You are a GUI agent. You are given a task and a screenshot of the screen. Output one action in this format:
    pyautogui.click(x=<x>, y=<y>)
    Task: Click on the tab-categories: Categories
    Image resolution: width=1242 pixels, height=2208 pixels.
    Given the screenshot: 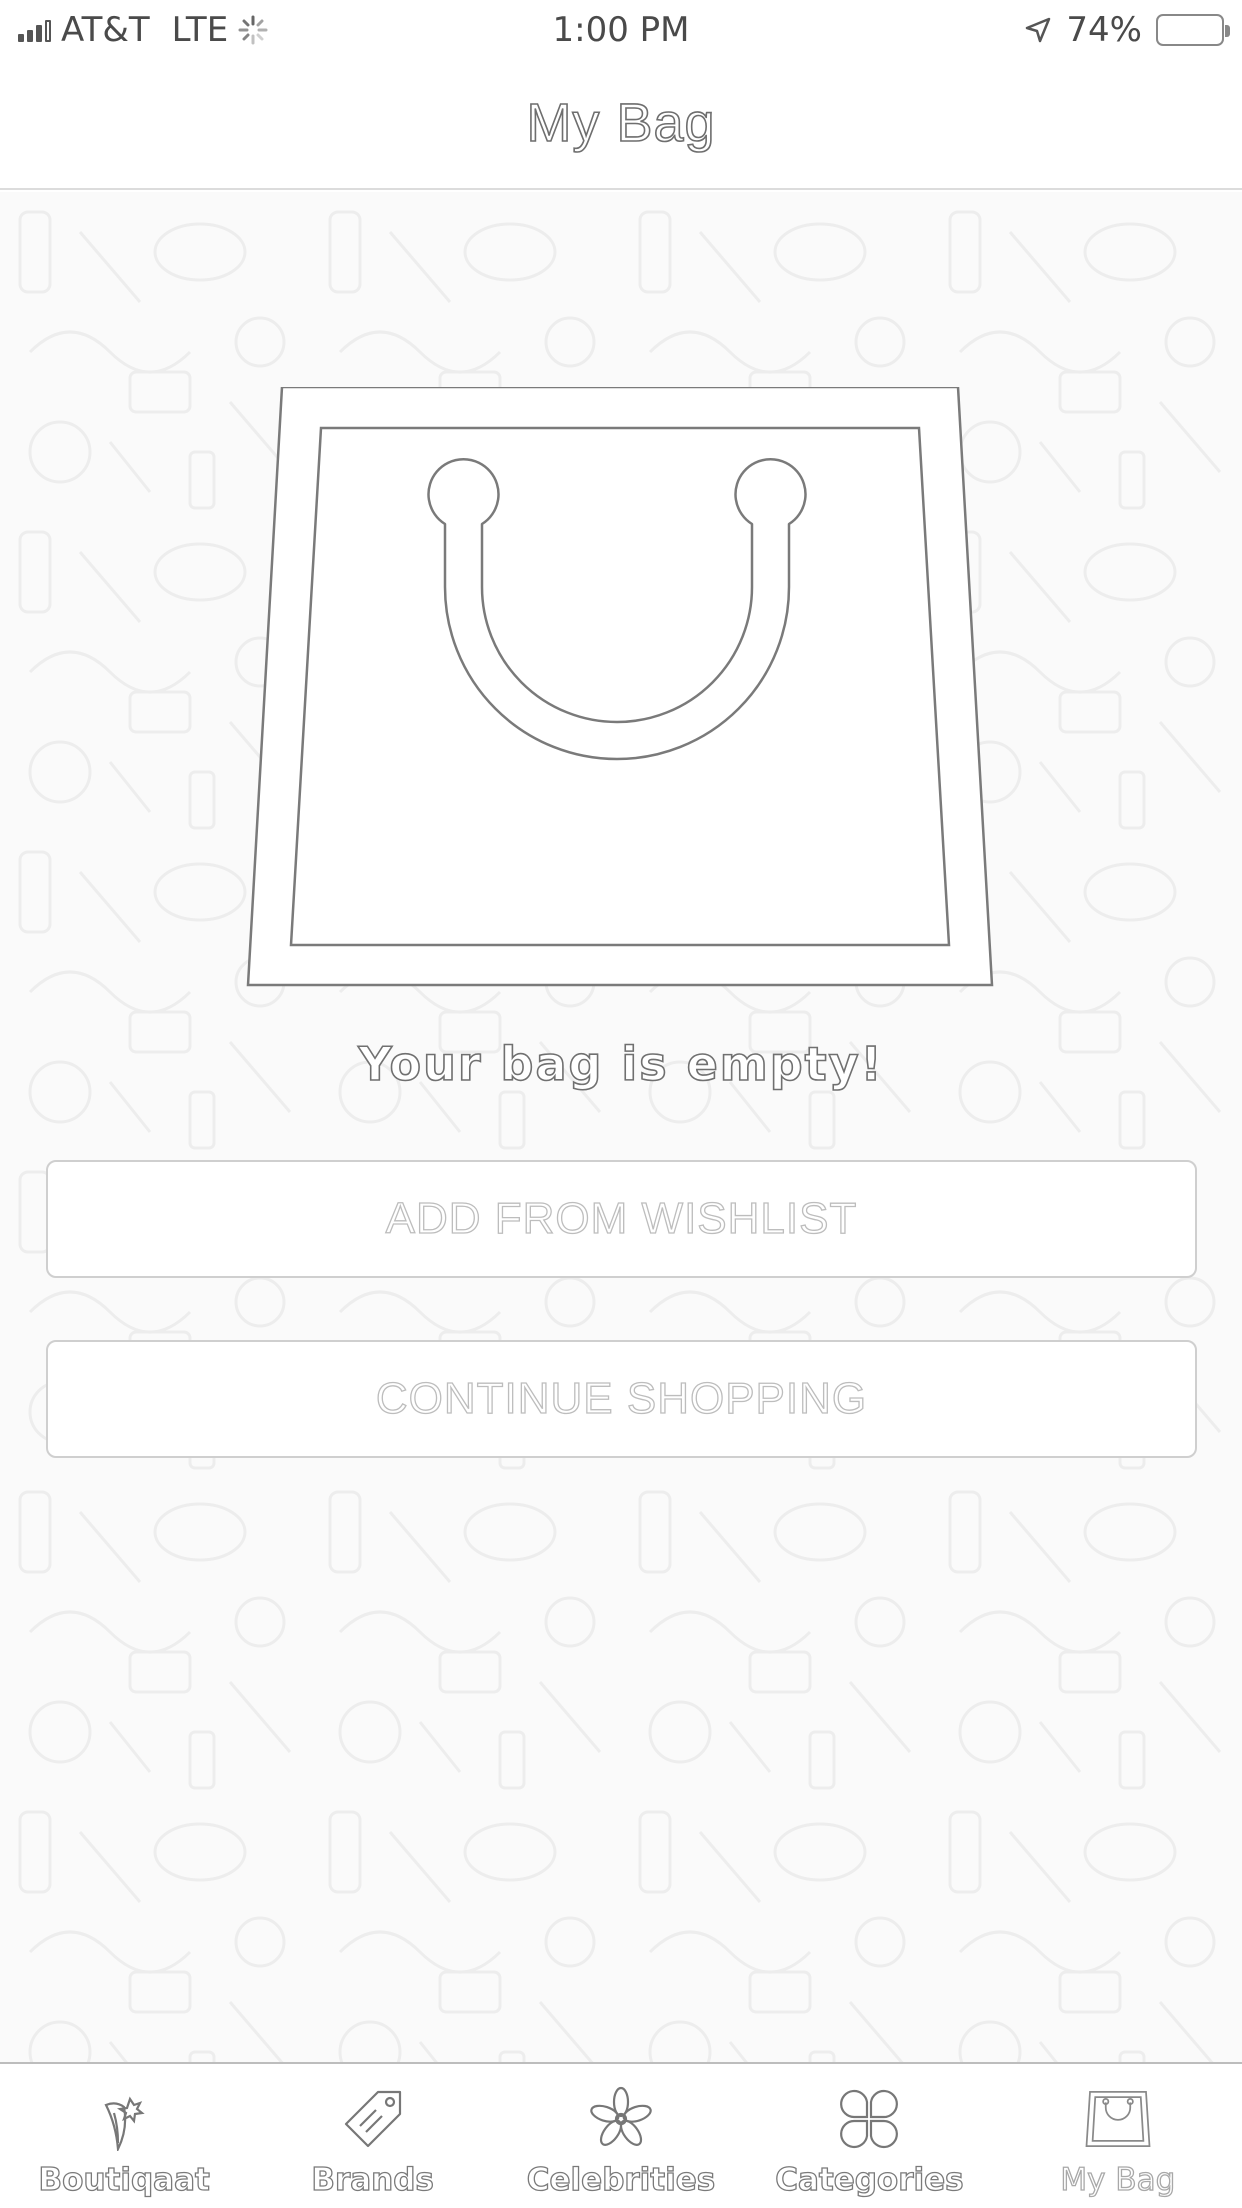 What is the action you would take?
    pyautogui.click(x=869, y=2136)
    